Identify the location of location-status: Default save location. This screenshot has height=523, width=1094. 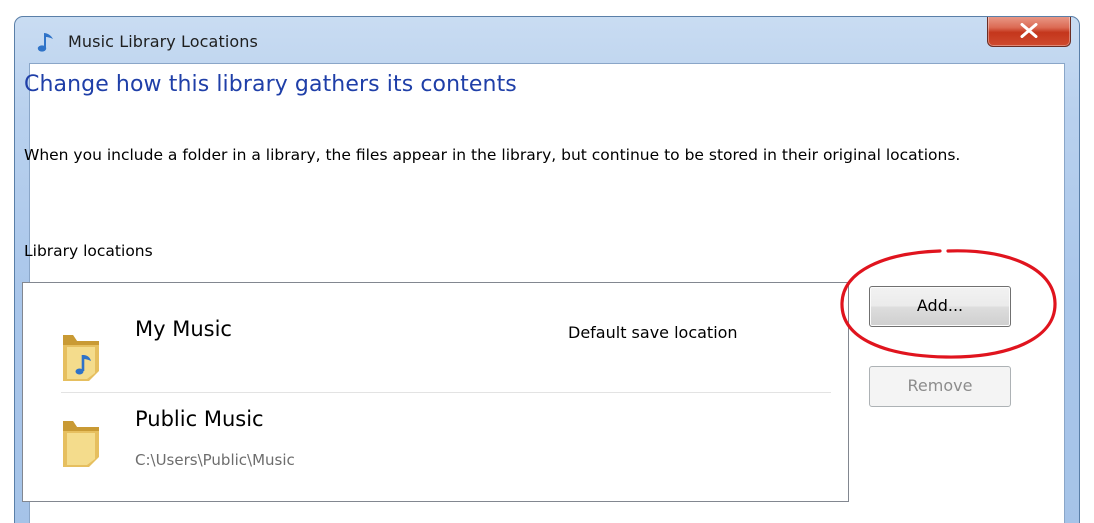
(653, 332).